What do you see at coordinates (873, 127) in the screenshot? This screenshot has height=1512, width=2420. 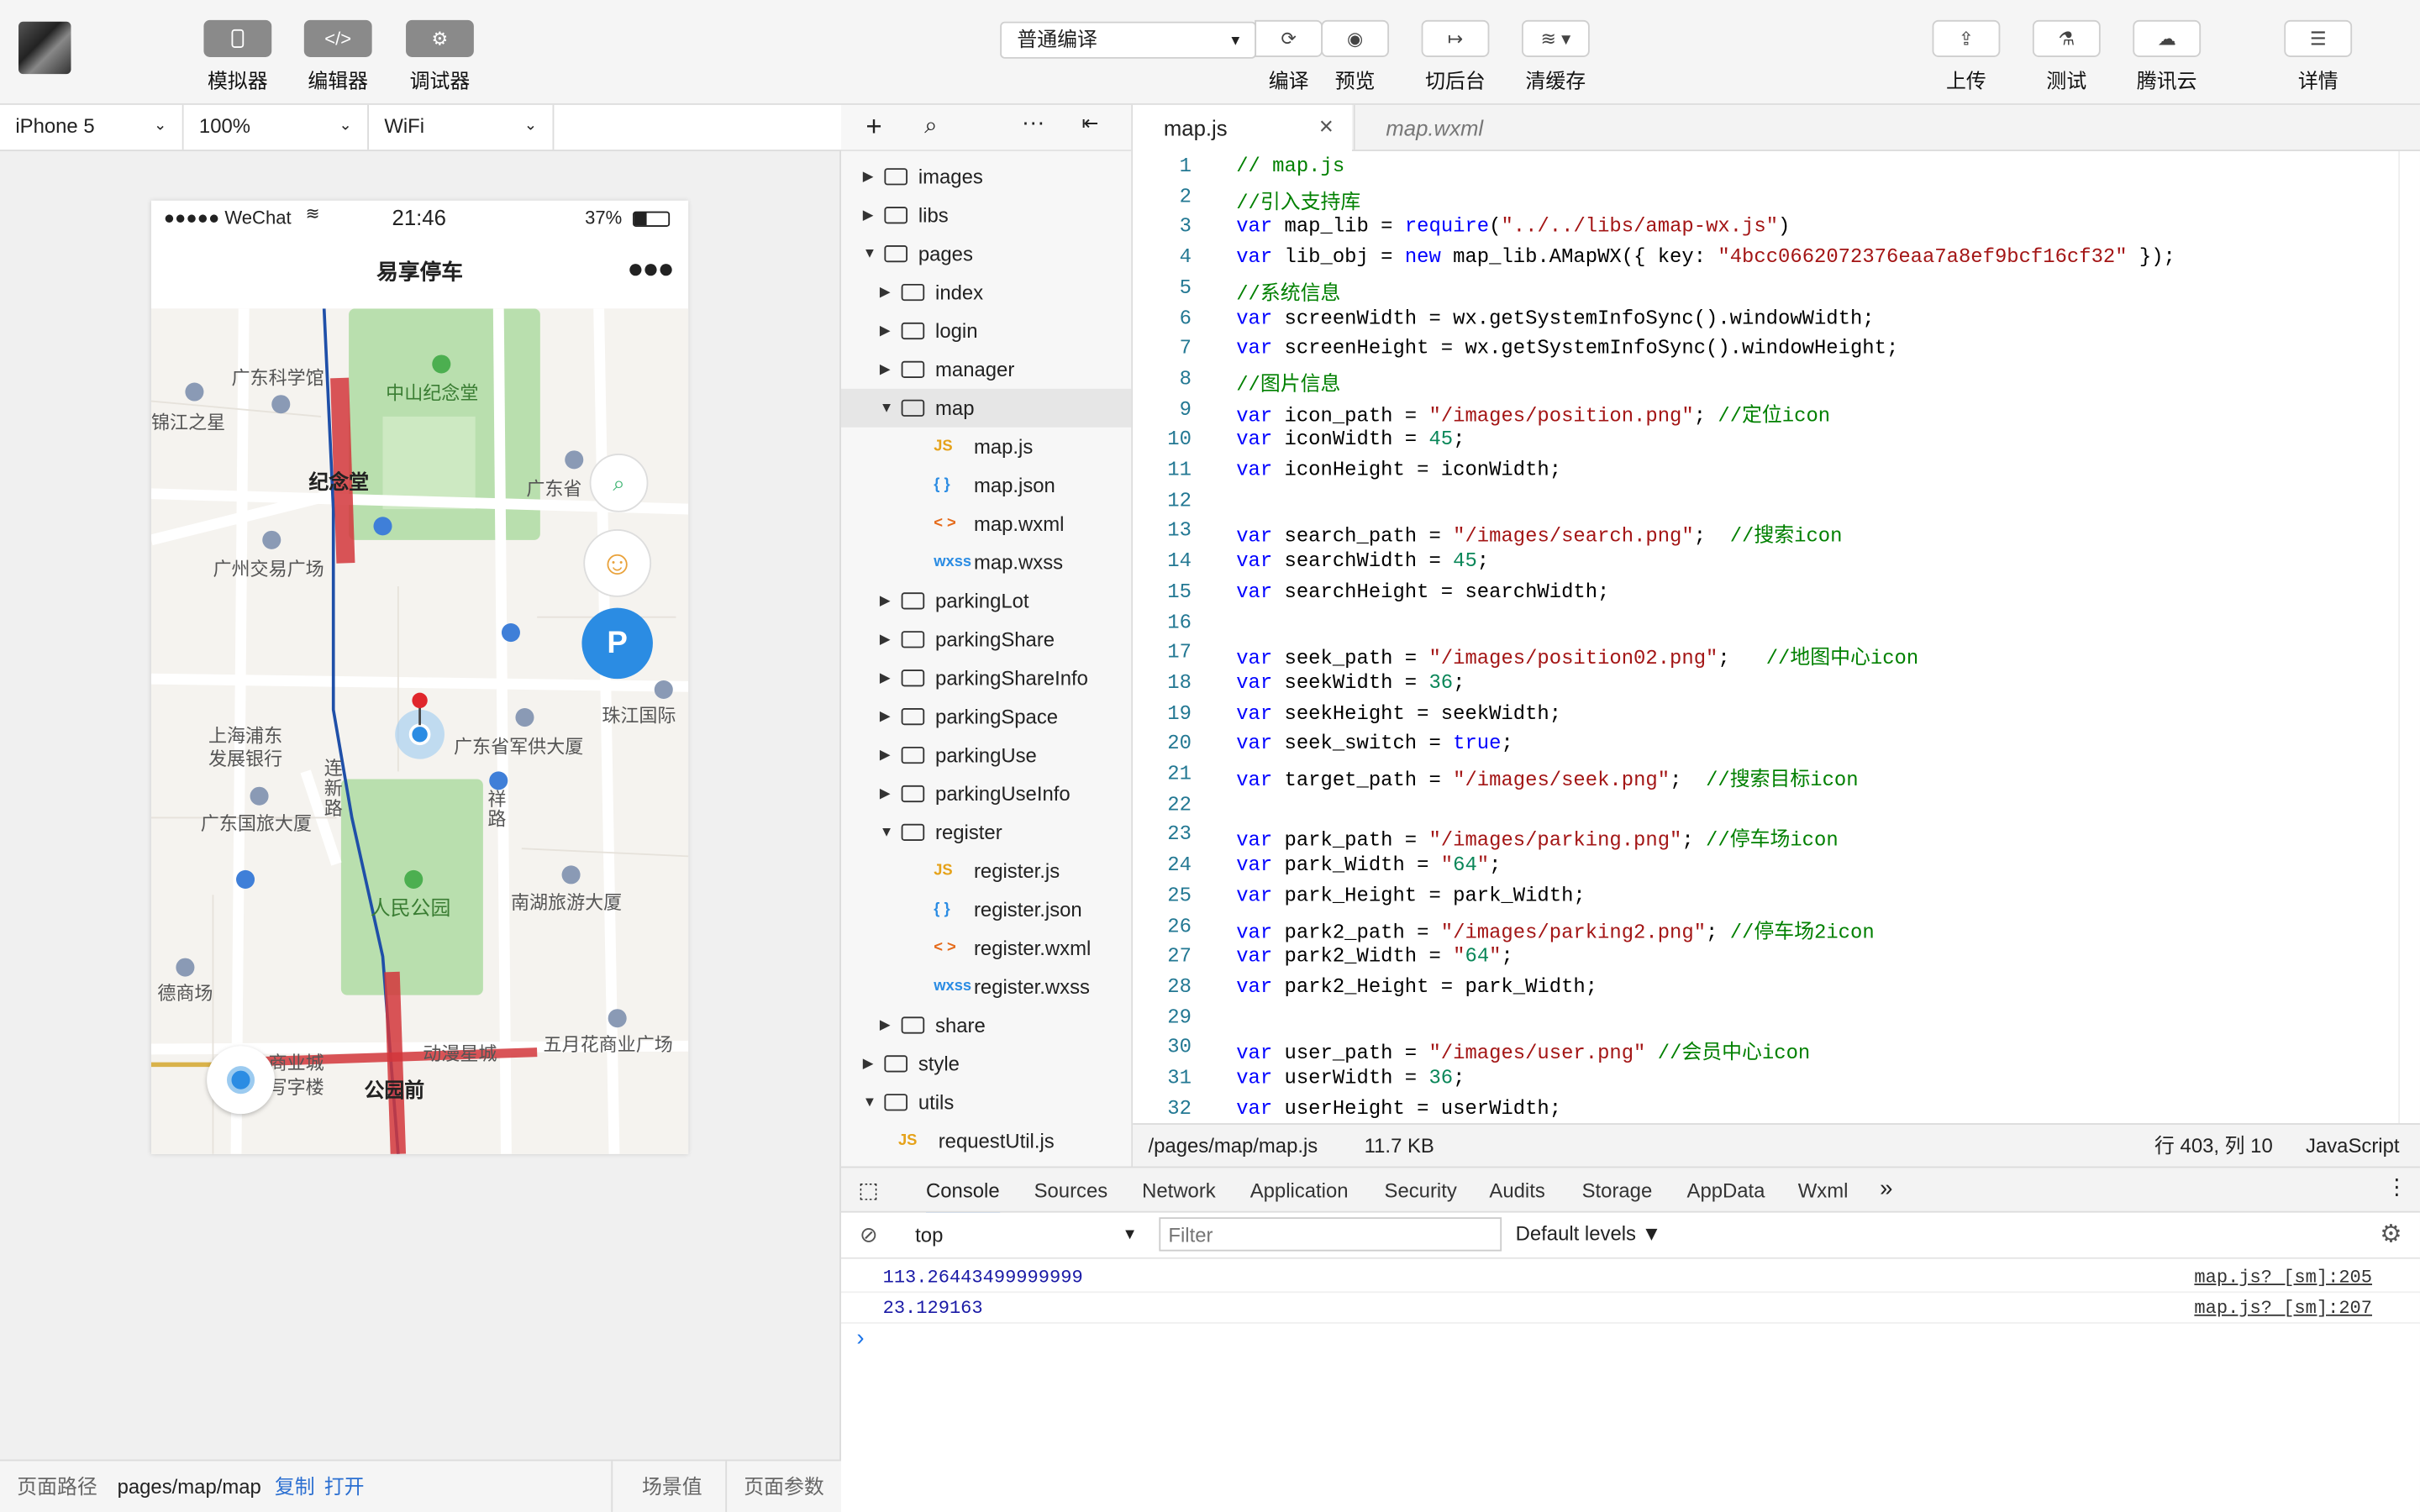 I see `add-file-icon: +` at bounding box center [873, 127].